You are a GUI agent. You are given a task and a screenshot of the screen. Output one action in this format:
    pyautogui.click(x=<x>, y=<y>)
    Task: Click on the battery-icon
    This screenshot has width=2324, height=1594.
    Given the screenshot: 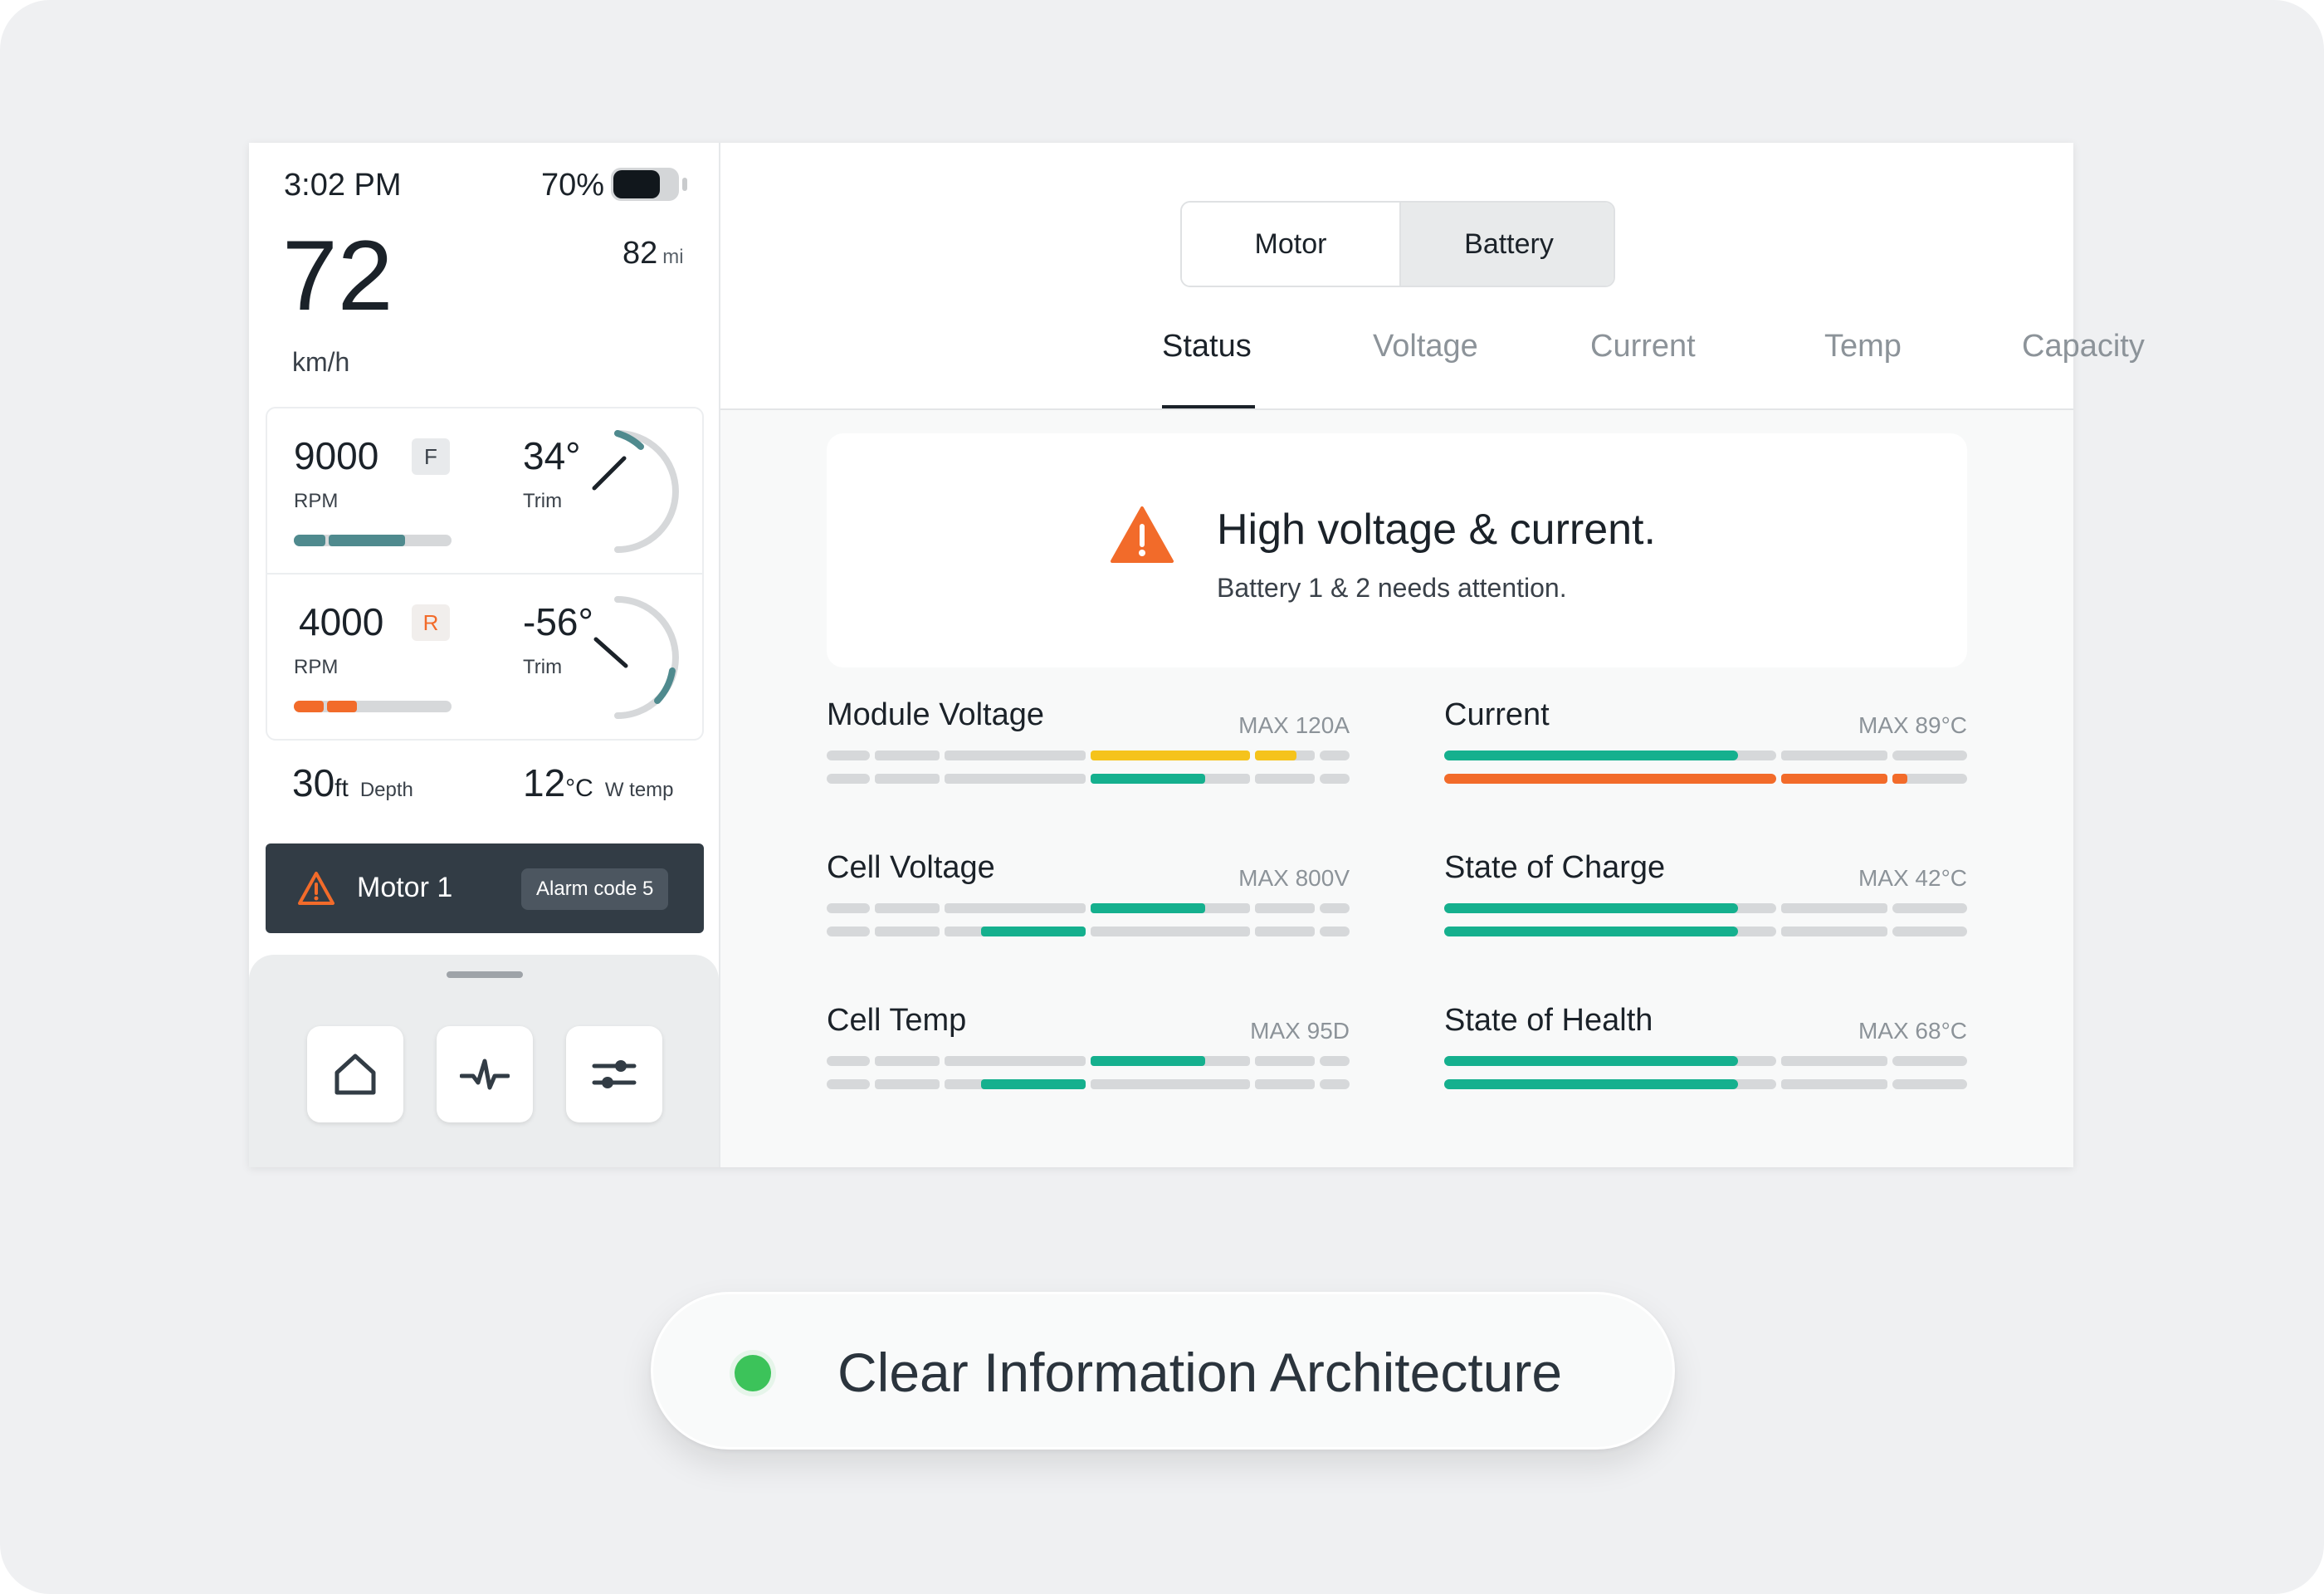 What is the action you would take?
    pyautogui.click(x=649, y=184)
    